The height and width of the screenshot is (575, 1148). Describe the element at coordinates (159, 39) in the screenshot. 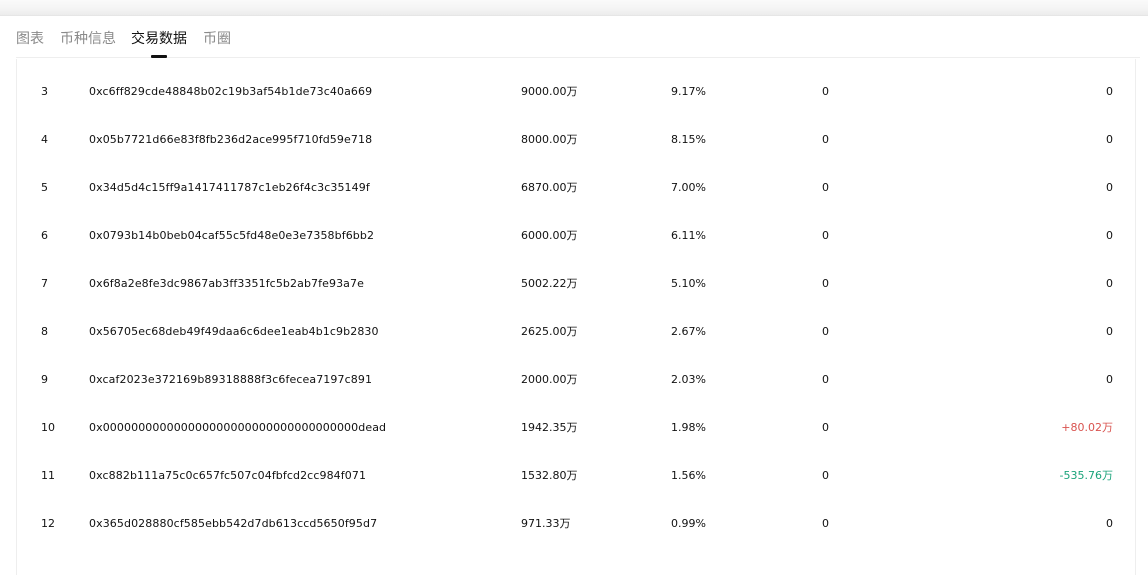

I see `tab-trade-data: 交易数据` at that location.